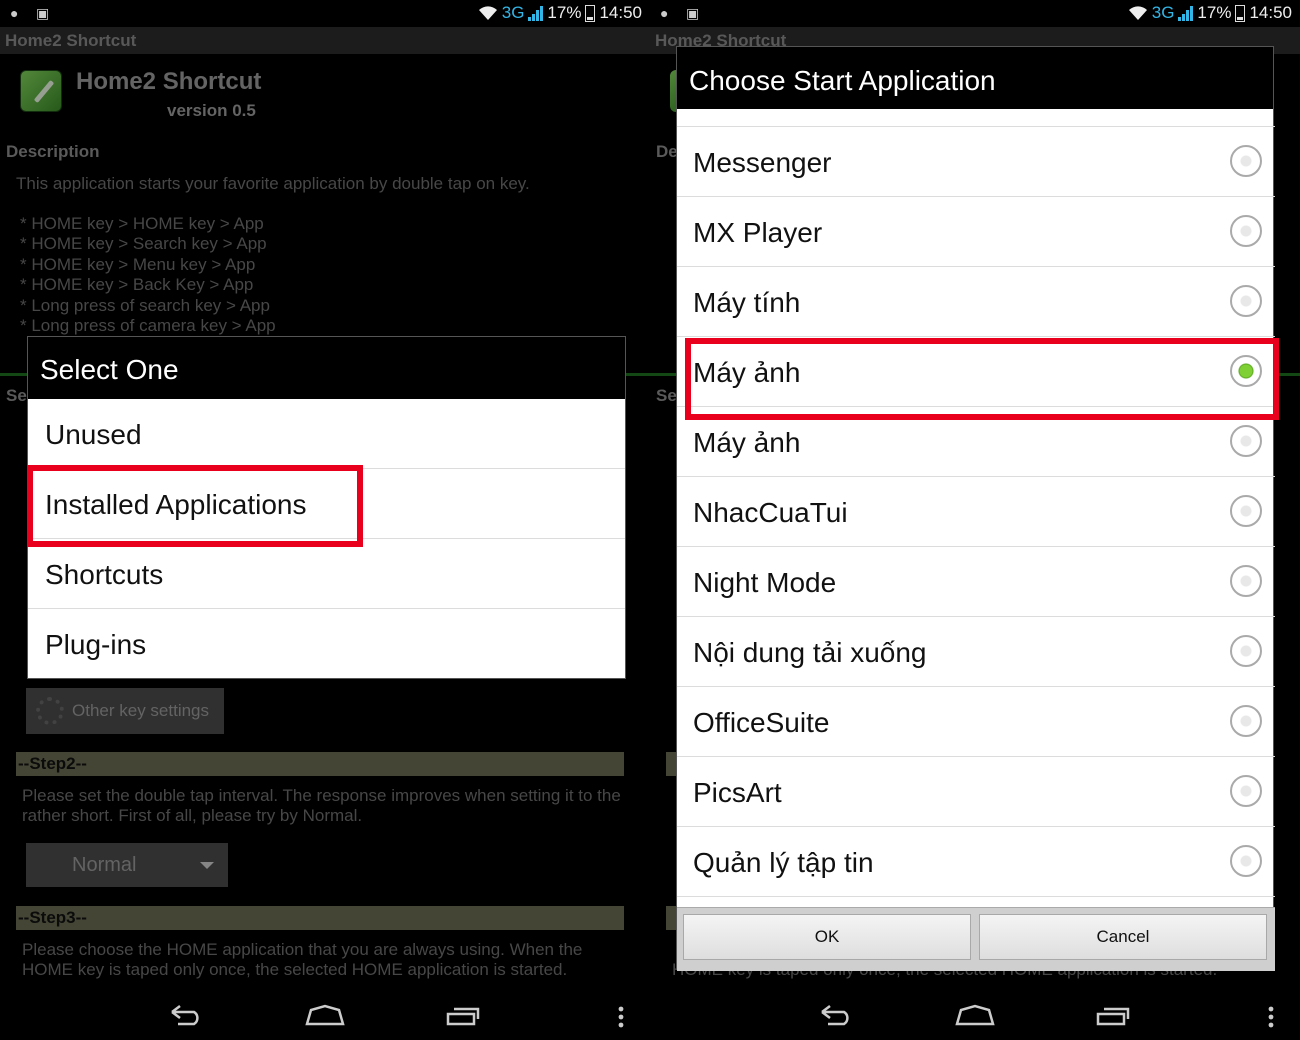  I want to click on app-row: Night Mode, so click(976, 582).